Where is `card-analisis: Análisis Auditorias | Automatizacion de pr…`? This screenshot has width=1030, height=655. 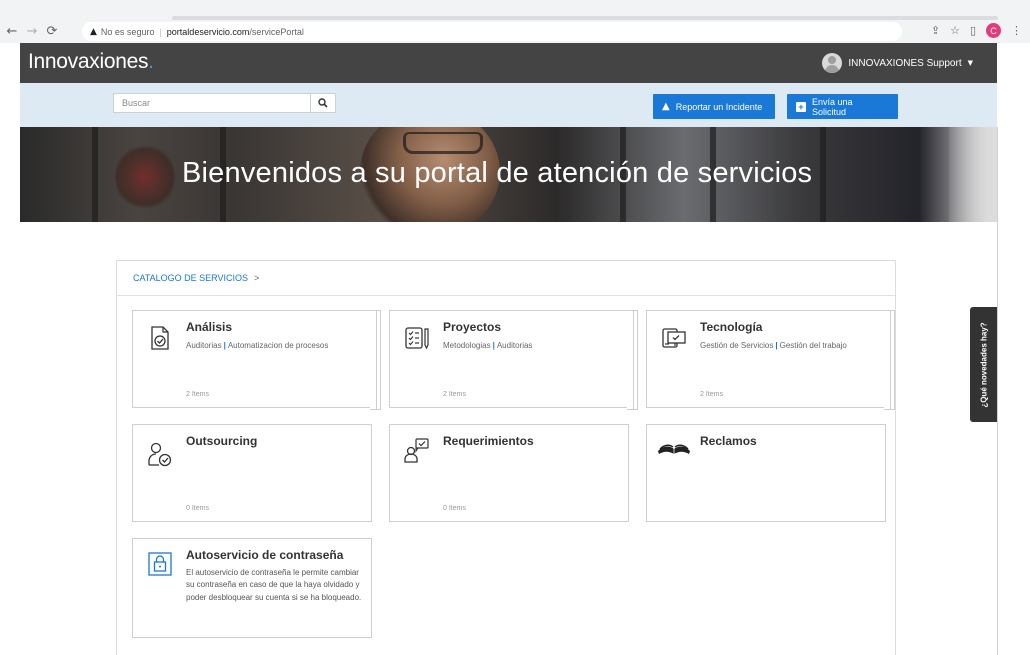
card-analisis: Análisis Auditorias | Automatizacion de pr… is located at coordinates (256, 360).